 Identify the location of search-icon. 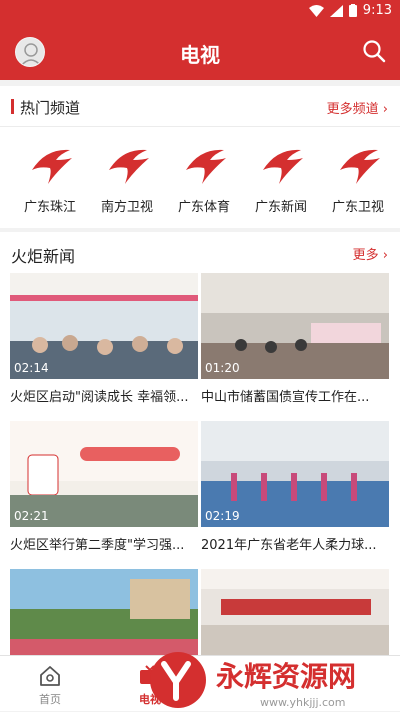
(374, 51).